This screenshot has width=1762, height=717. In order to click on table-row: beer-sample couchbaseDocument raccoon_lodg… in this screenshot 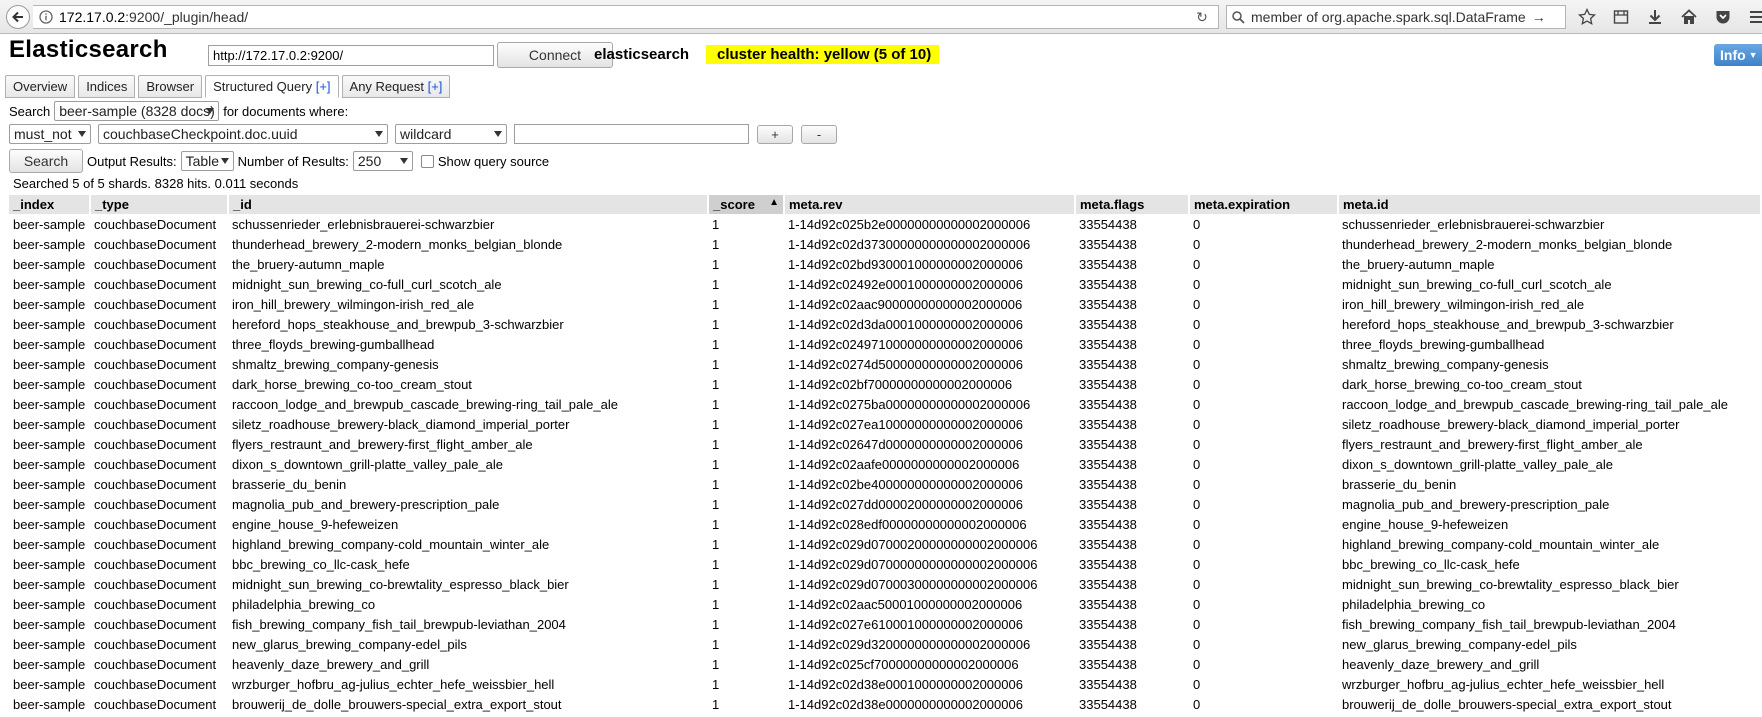, I will do `click(885, 404)`.